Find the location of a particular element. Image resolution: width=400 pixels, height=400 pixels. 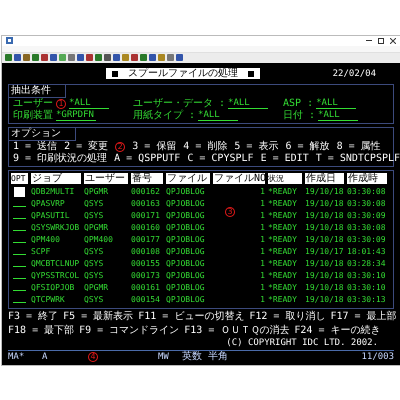

option-text: 3 = 保留 is located at coordinates (154, 146).